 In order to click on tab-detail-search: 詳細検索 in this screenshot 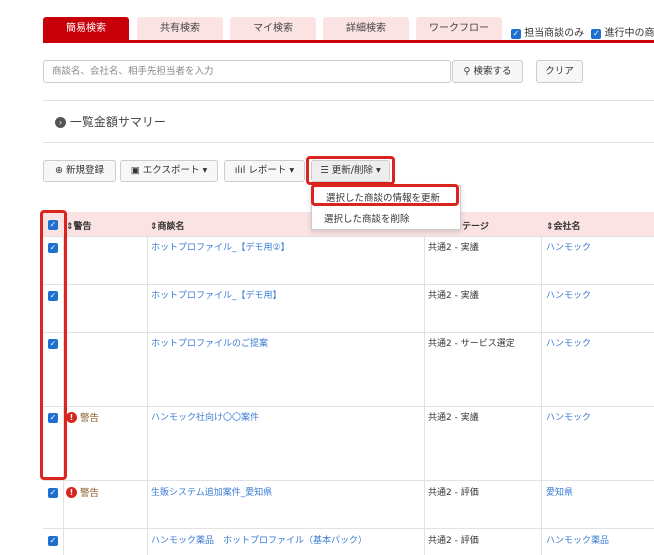, I will do `click(366, 29)`.